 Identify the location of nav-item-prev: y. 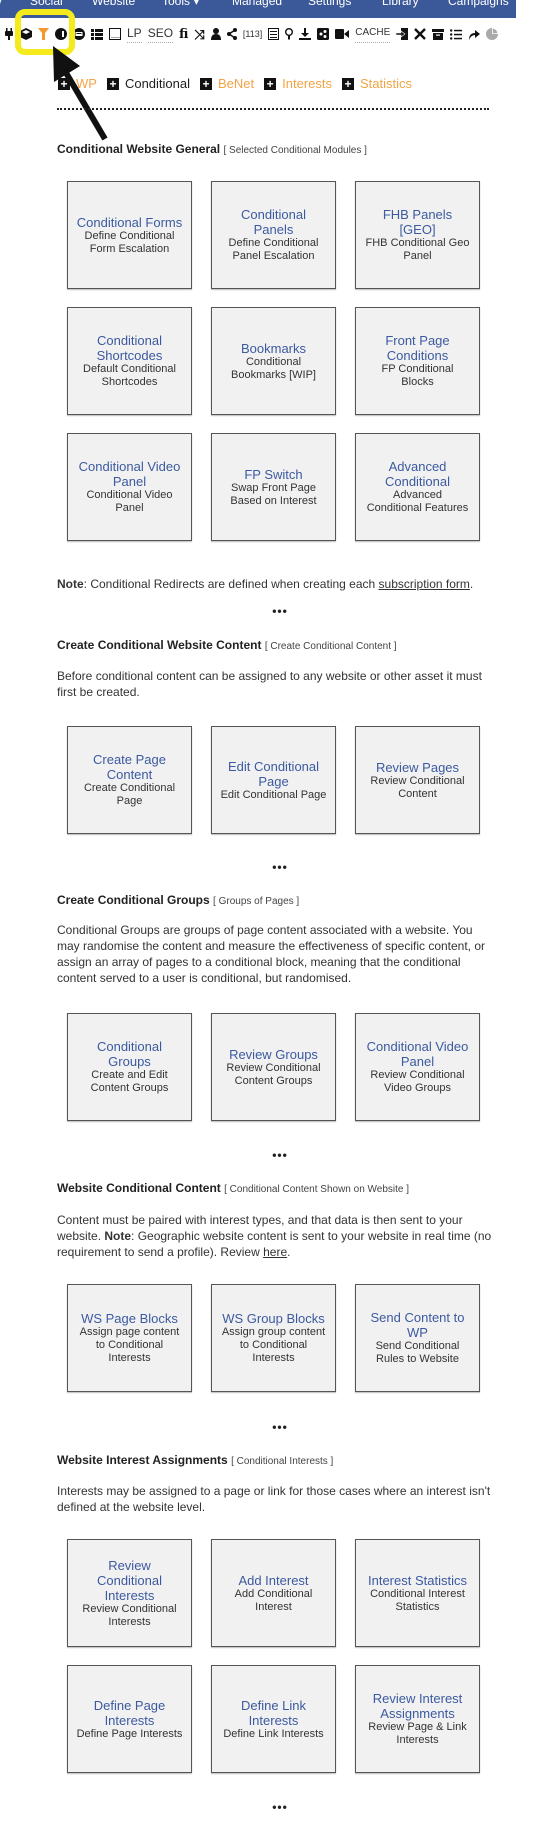
(1, 4).